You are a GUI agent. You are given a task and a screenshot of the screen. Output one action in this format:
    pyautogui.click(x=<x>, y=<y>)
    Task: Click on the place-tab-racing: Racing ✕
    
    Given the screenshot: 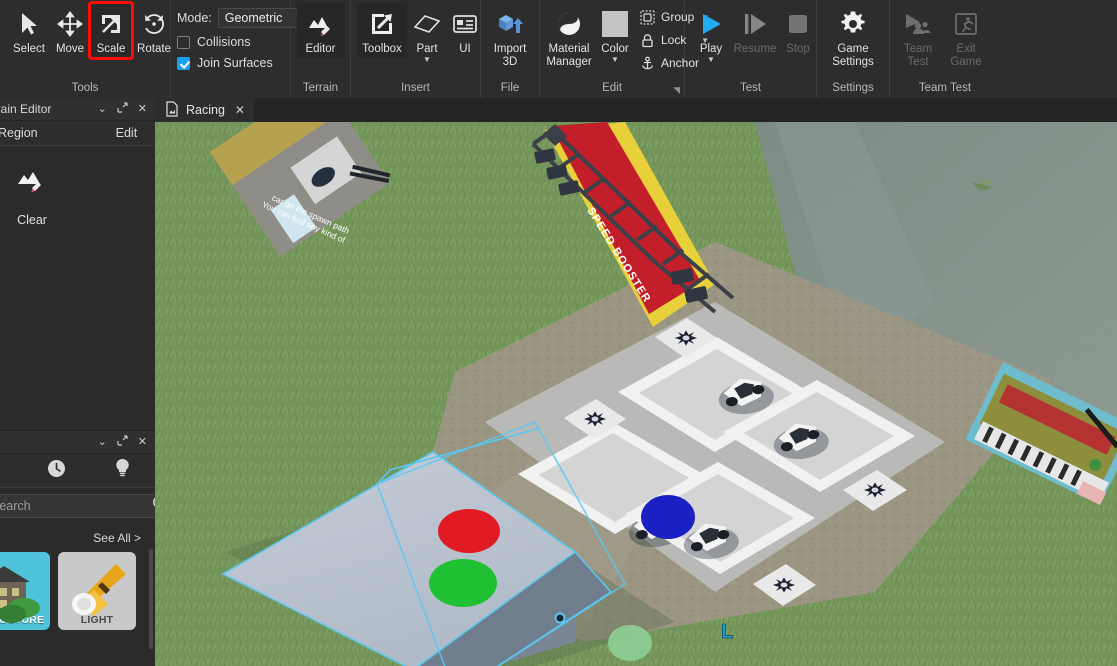 What is the action you would take?
    pyautogui.click(x=204, y=110)
    